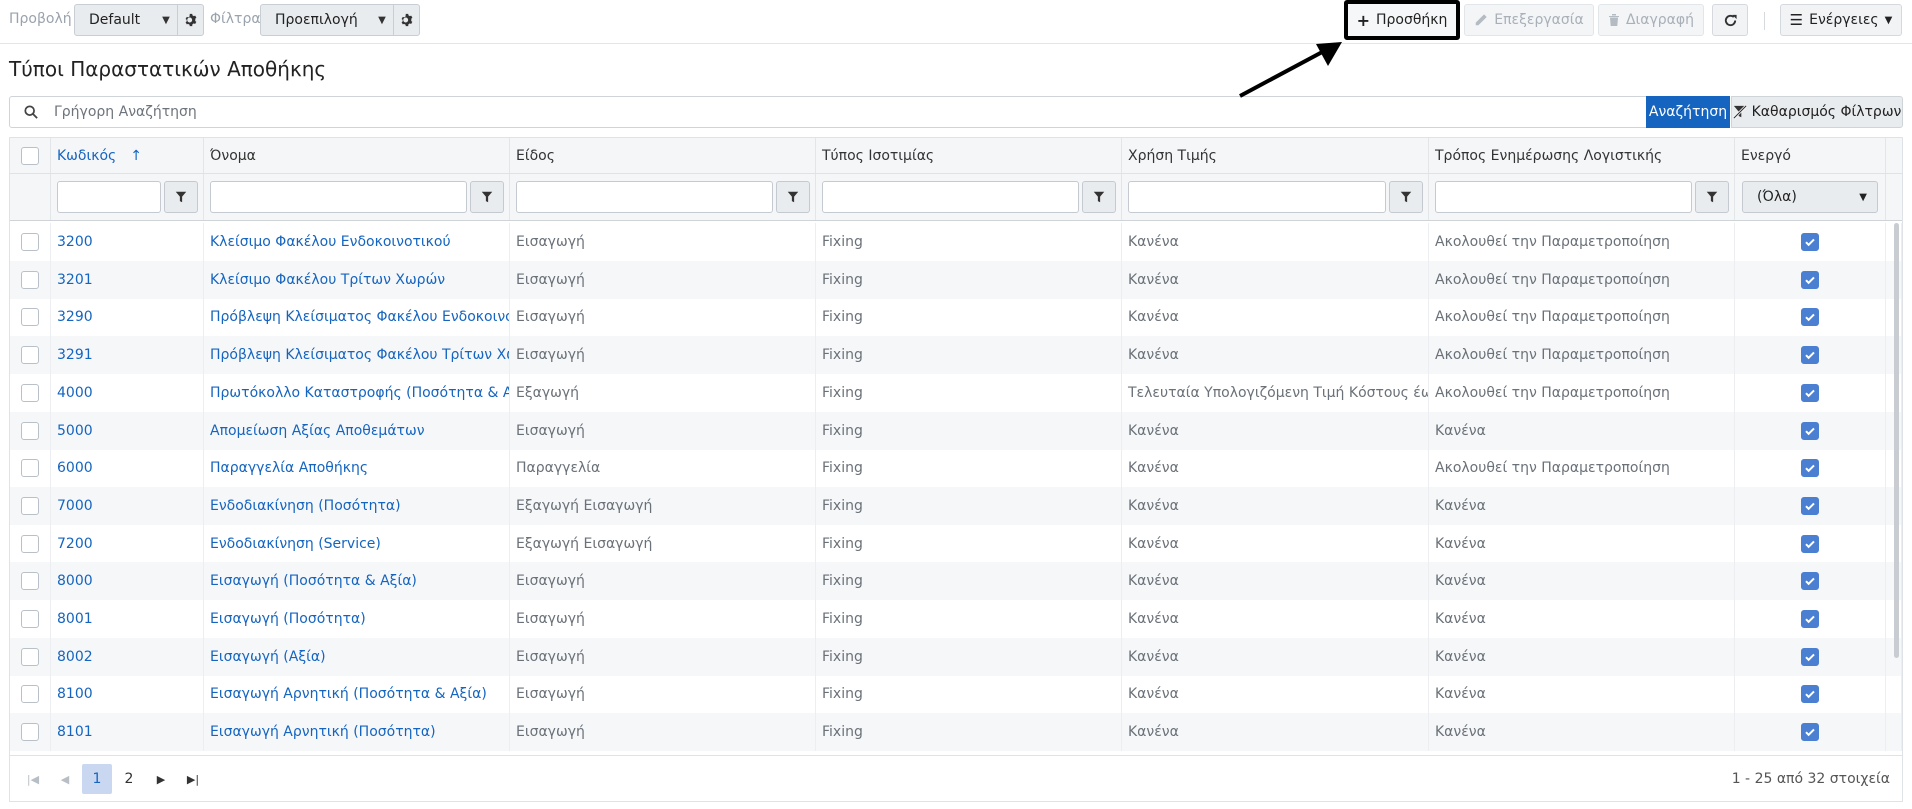  What do you see at coordinates (127, 155) in the screenshot?
I see `column-header-code: Κωδικός ↑` at bounding box center [127, 155].